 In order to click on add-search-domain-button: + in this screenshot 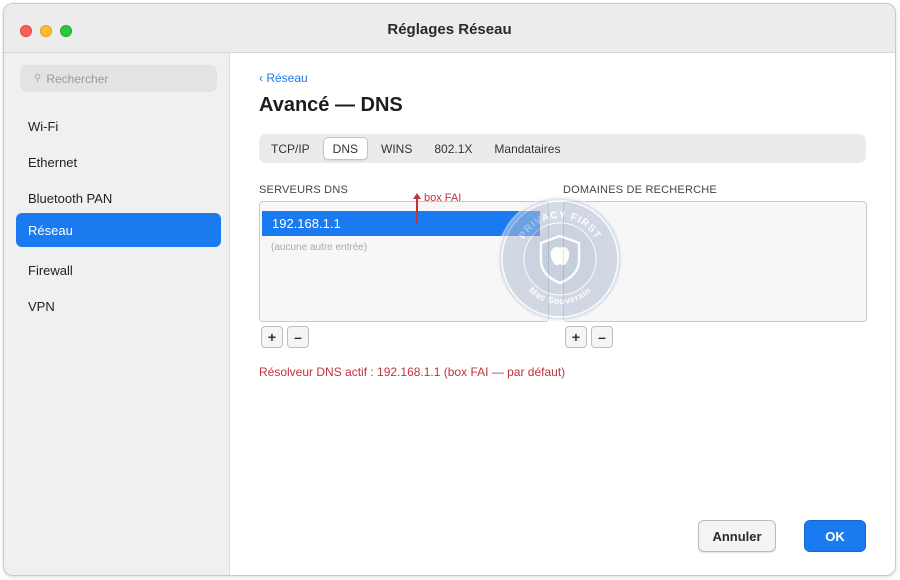, I will do `click(576, 337)`.